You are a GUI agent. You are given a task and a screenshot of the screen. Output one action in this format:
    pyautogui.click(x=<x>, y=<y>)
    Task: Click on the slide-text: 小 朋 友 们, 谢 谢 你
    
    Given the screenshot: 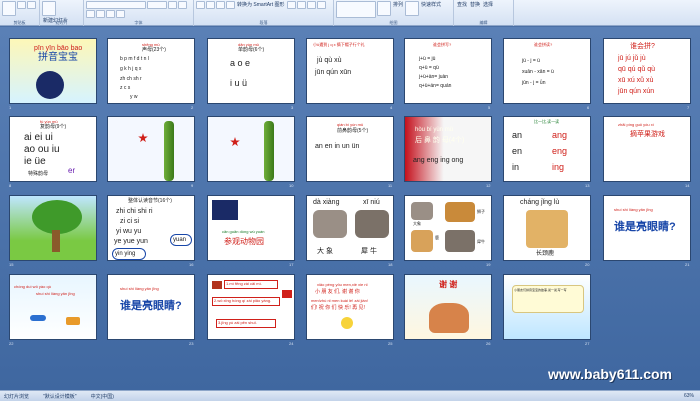 What is the action you would take?
    pyautogui.click(x=337, y=292)
    